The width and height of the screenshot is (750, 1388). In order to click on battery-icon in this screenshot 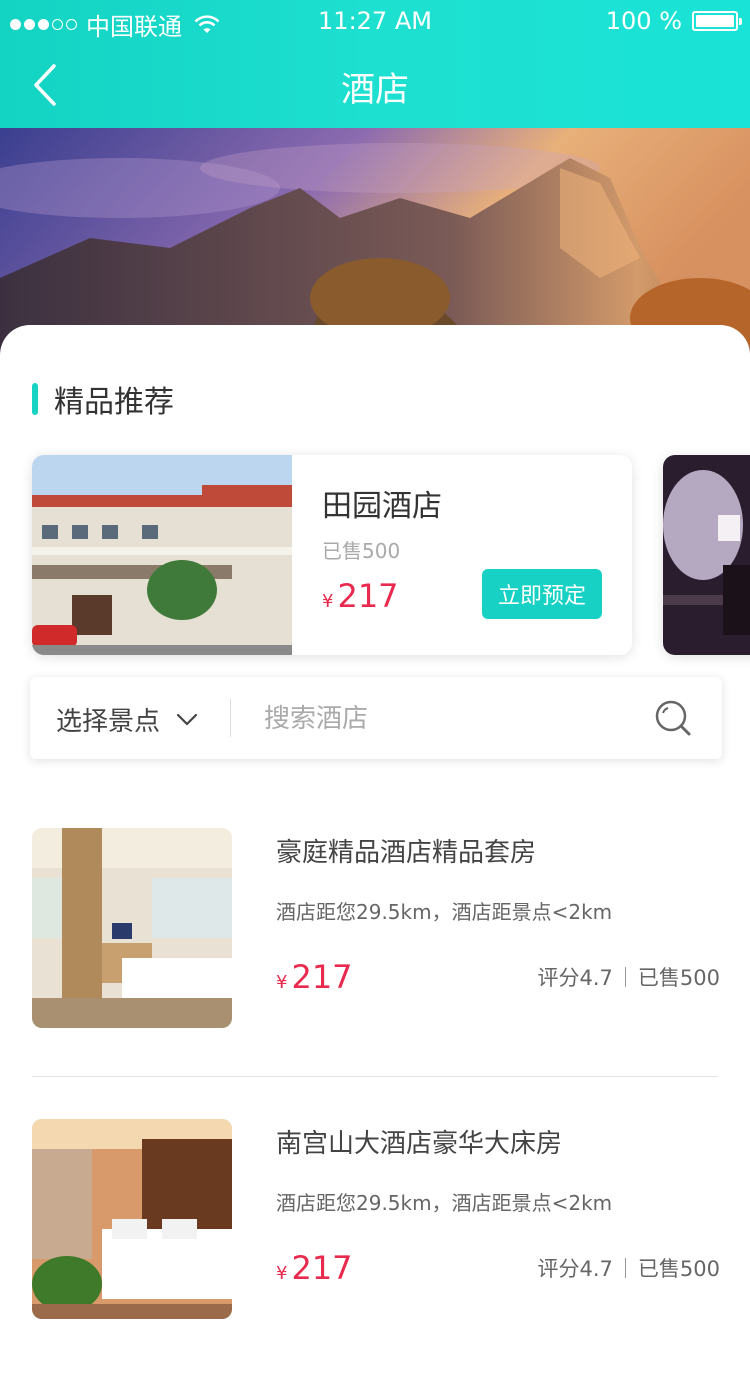, I will do `click(717, 21)`.